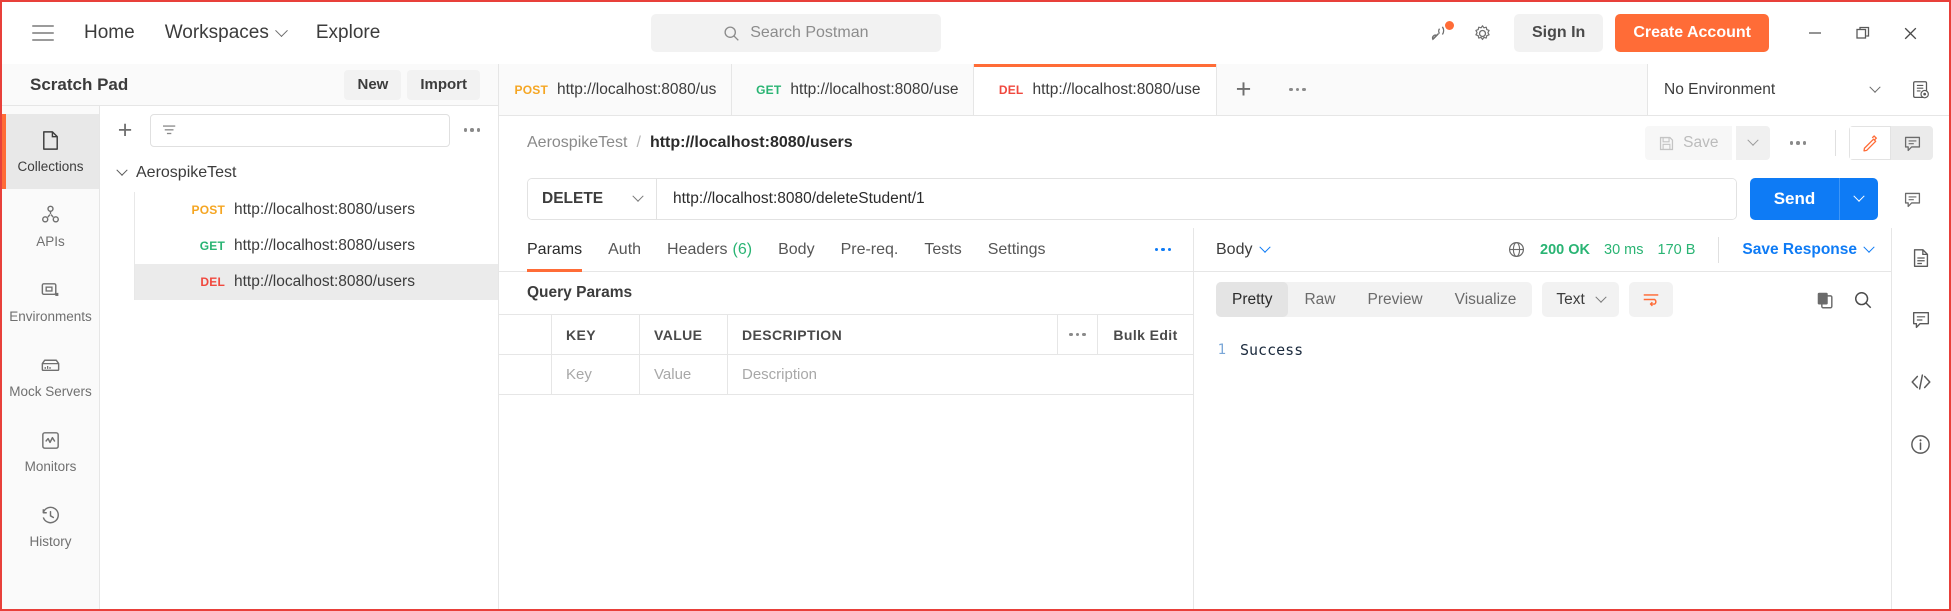 This screenshot has width=1951, height=611. Describe the element at coordinates (1912, 143) in the screenshot. I see `comment-icon` at that location.